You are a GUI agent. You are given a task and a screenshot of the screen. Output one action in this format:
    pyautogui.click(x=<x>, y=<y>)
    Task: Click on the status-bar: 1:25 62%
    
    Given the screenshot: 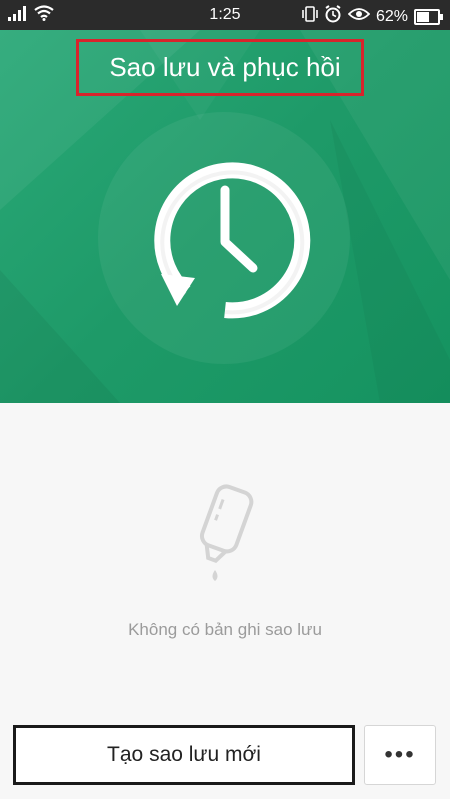 What is the action you would take?
    pyautogui.click(x=225, y=15)
    